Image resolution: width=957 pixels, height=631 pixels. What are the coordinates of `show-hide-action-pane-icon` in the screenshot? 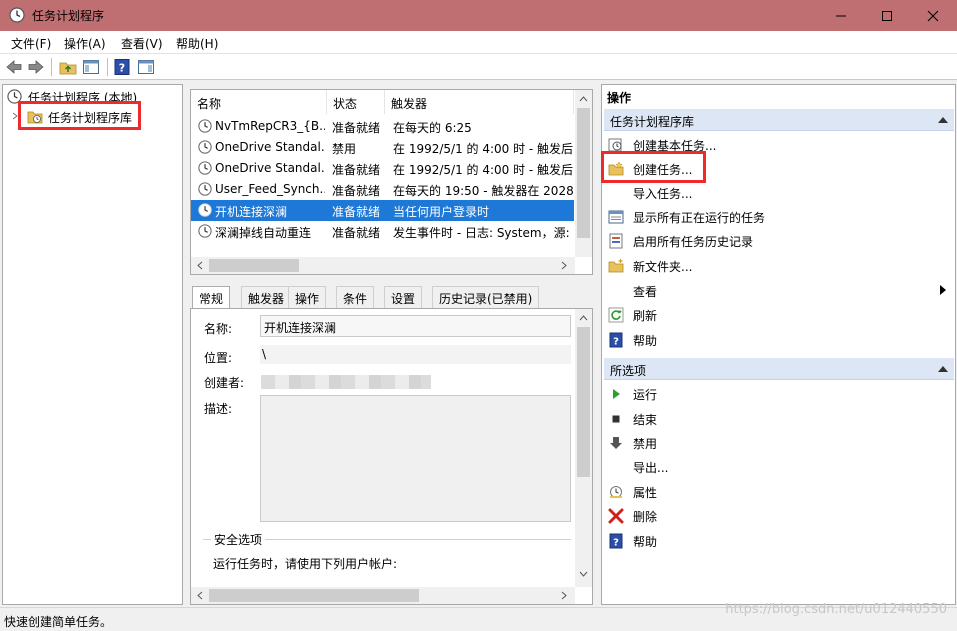 It's located at (146, 67).